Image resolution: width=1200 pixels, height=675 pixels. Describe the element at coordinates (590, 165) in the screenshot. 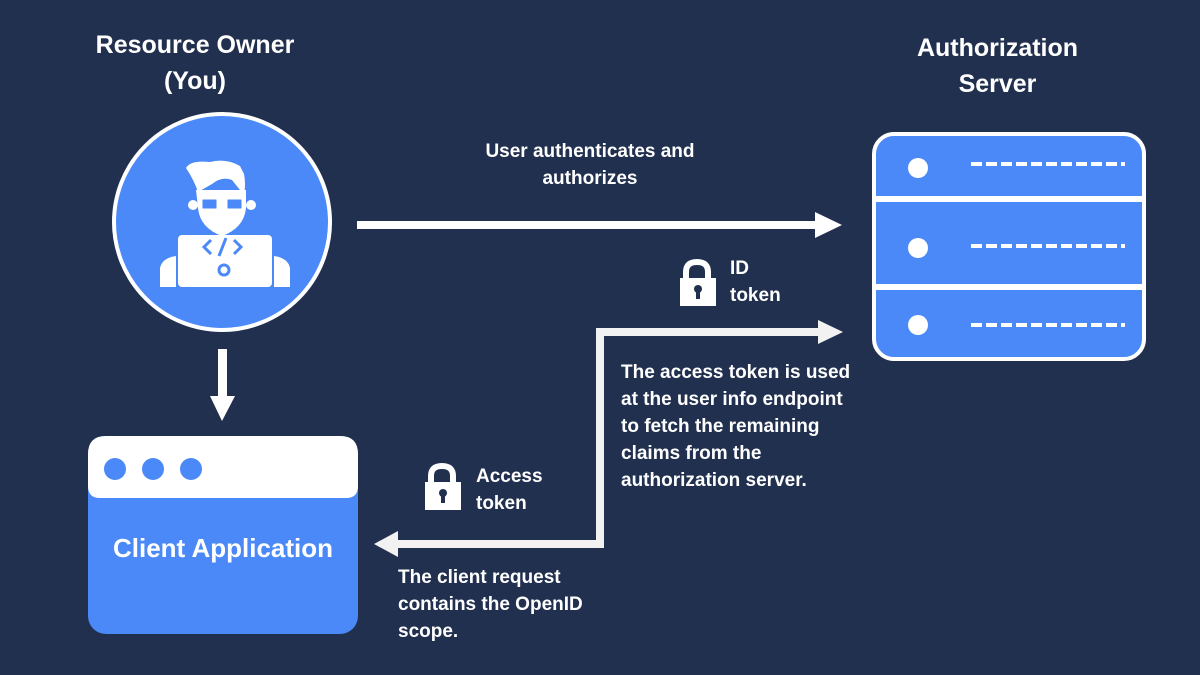

I see `user-authenticates-label: User authenticates and authorizes` at that location.